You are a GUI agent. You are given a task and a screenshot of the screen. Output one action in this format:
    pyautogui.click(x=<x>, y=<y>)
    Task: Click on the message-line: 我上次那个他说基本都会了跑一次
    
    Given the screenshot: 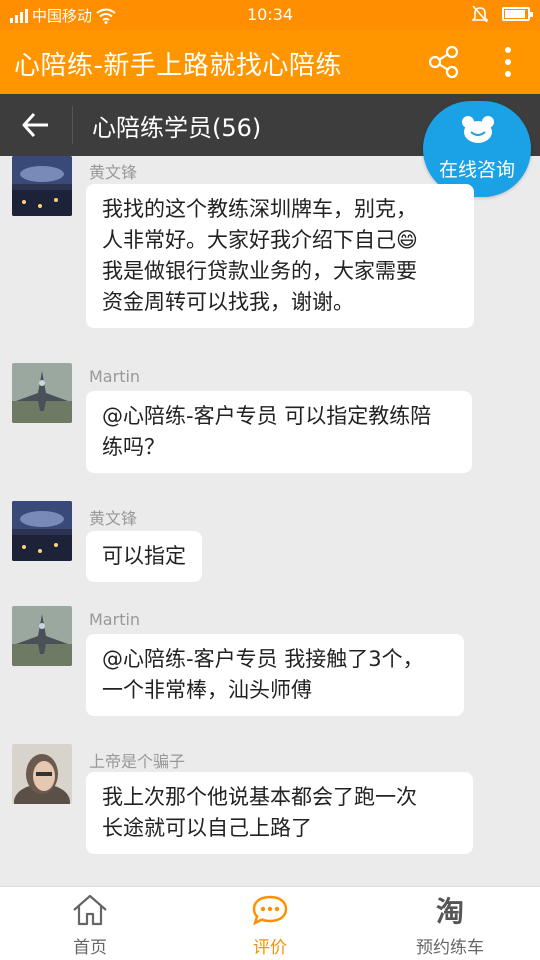 What is the action you would take?
    pyautogui.click(x=259, y=797)
    